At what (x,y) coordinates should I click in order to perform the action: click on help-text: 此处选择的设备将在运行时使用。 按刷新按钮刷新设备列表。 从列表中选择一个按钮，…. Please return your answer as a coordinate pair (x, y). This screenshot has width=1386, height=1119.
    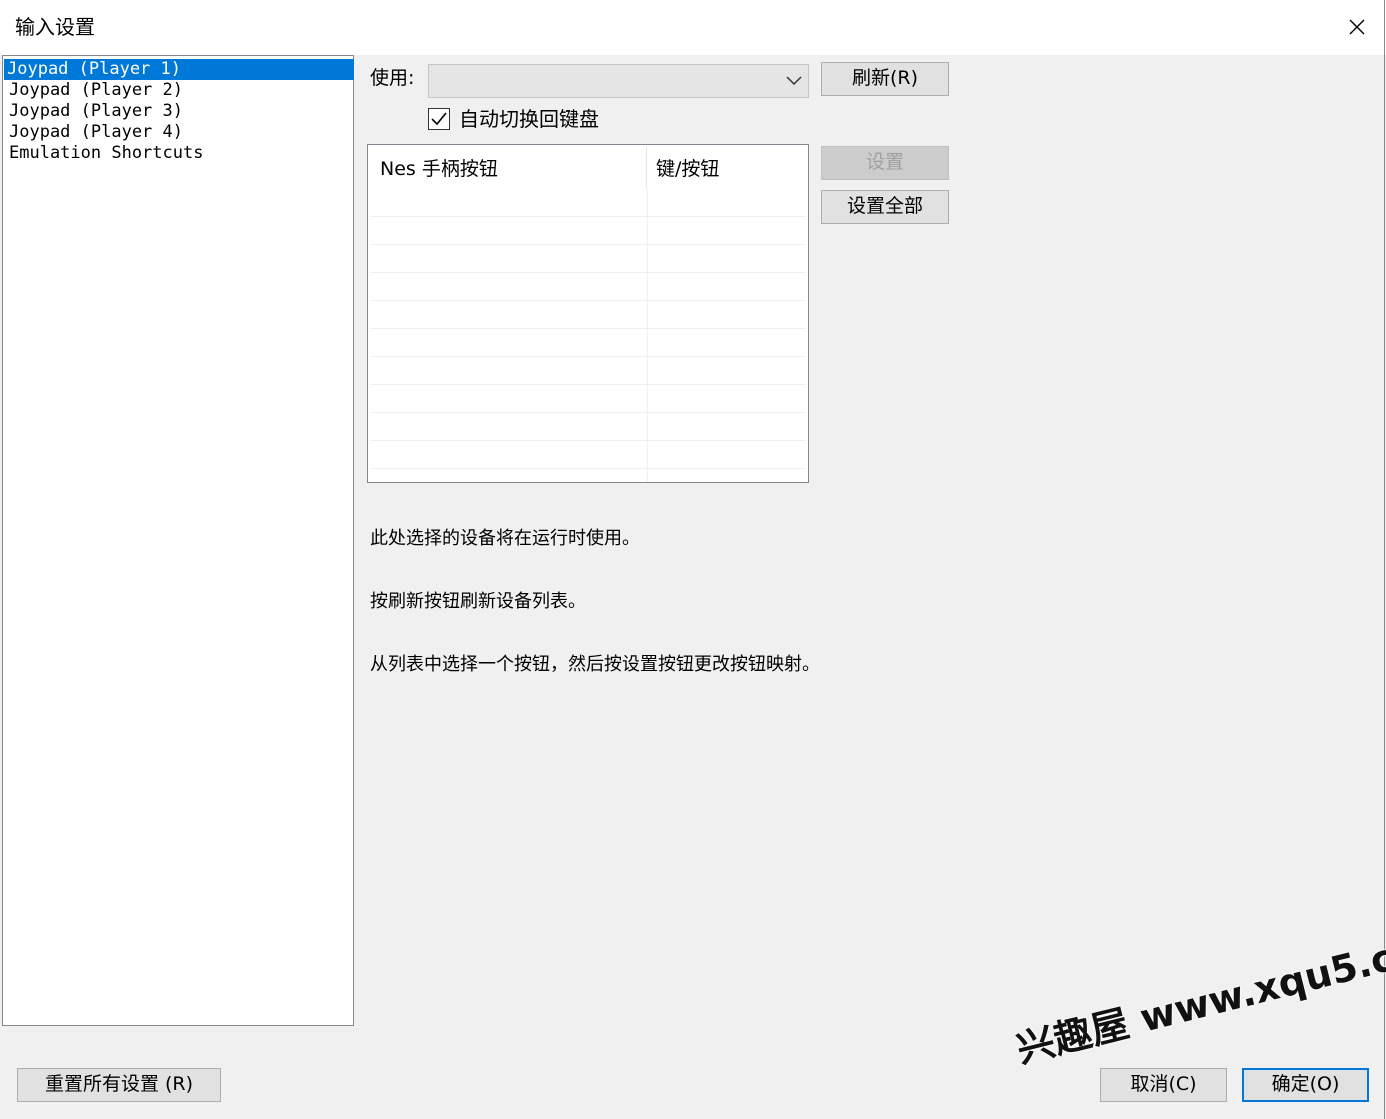
    Looking at the image, I should click on (595, 591).